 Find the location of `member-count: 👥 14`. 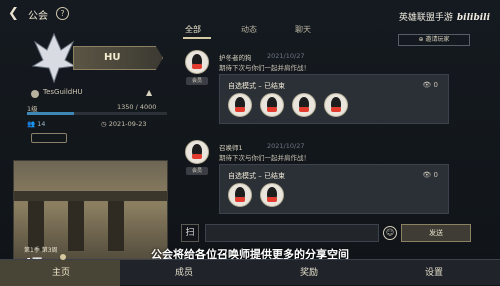

member-count: 👥 14 is located at coordinates (36, 124).